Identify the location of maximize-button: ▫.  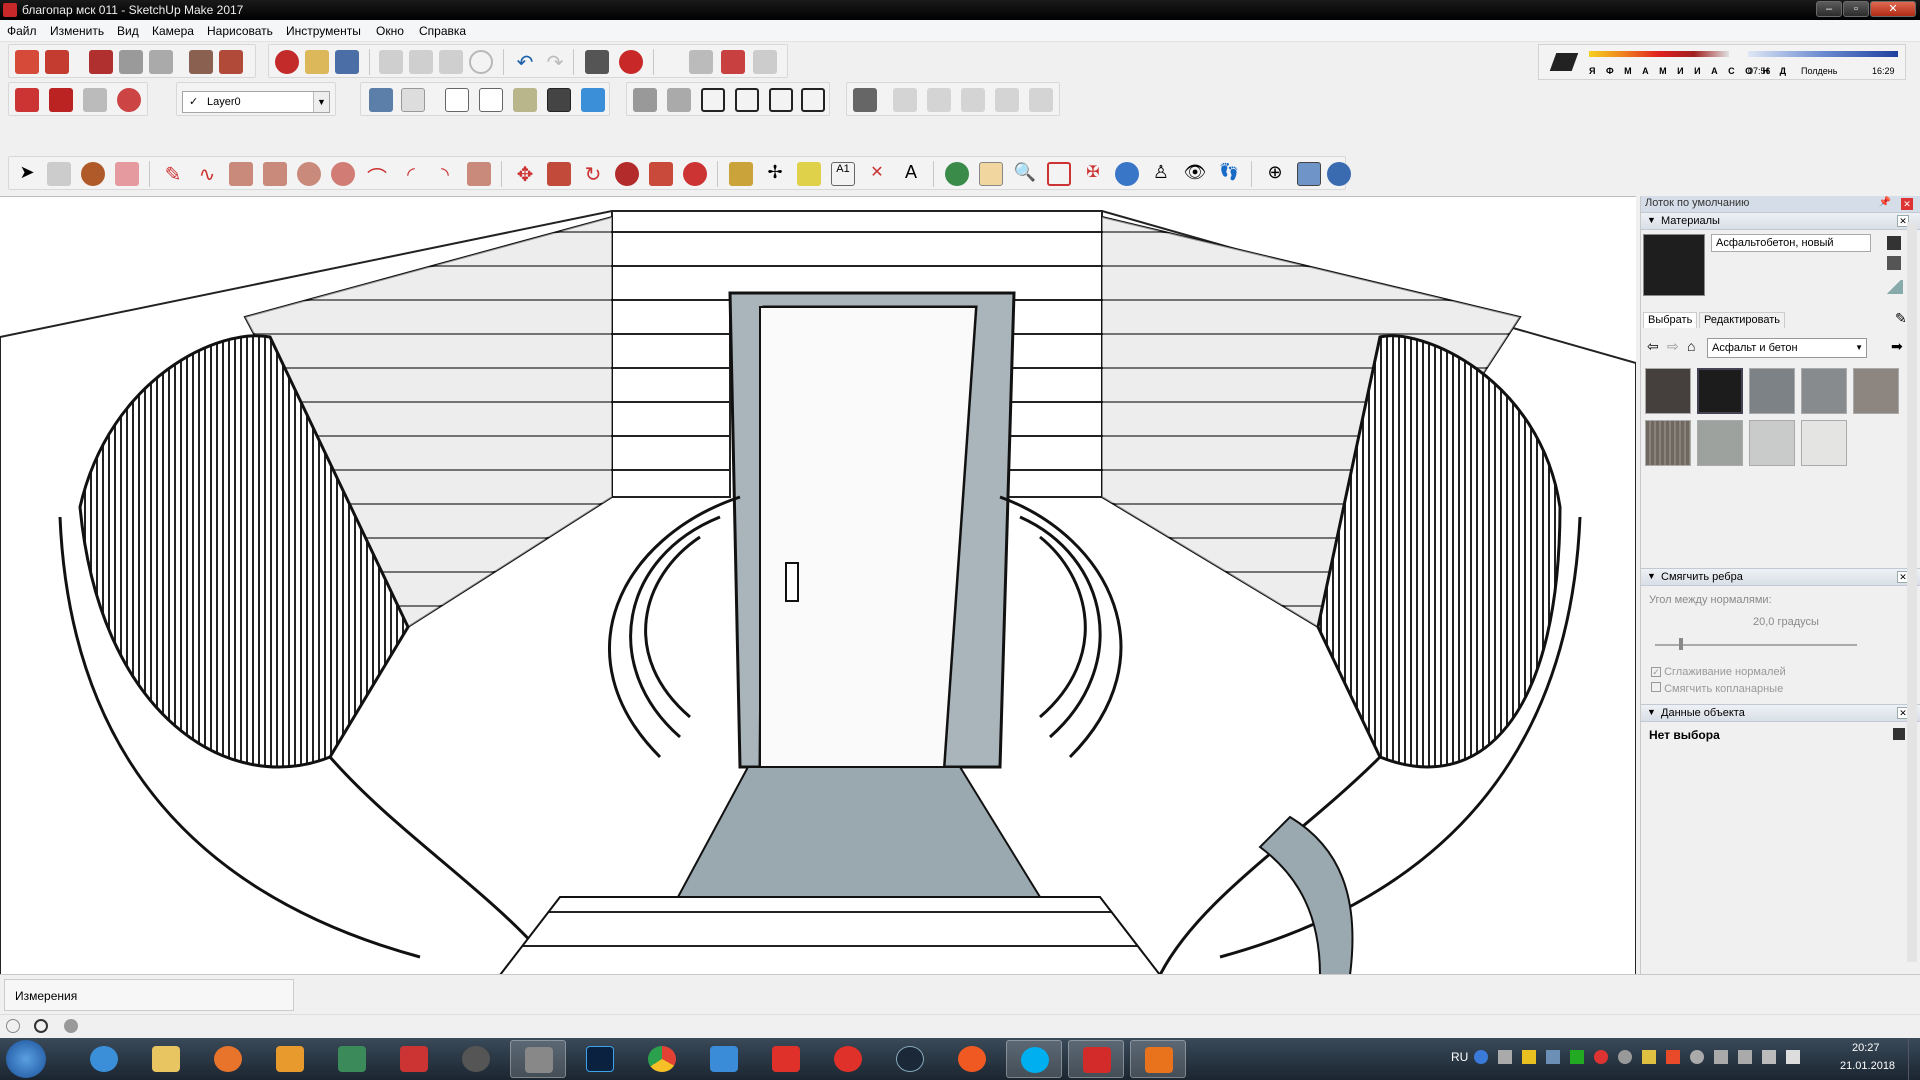
(1856, 9).